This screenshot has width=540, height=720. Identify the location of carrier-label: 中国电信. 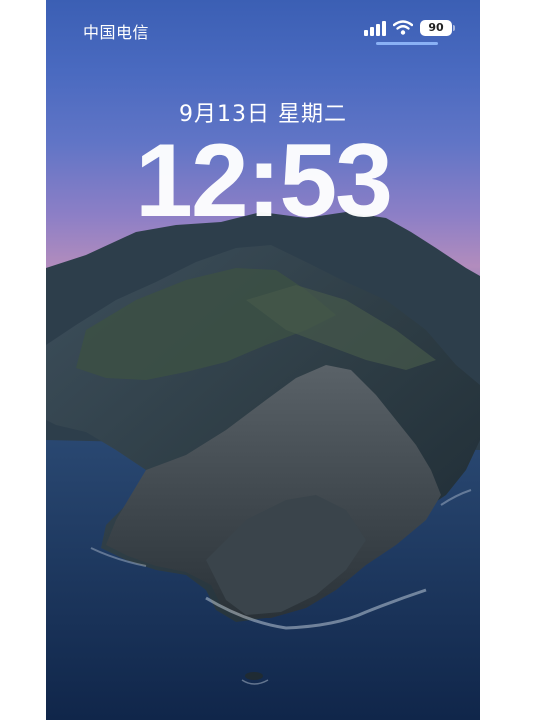
(116, 32).